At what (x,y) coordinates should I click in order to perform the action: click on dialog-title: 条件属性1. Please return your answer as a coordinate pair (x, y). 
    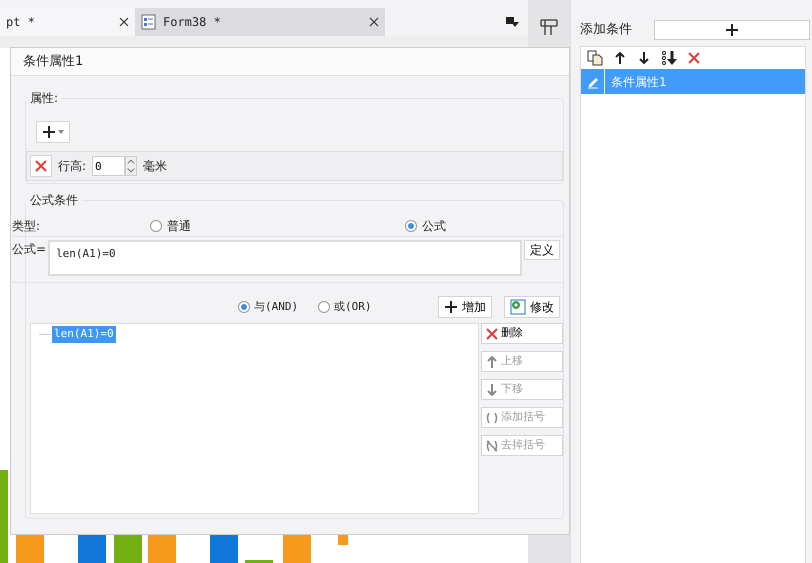
    Looking at the image, I should click on (290, 62).